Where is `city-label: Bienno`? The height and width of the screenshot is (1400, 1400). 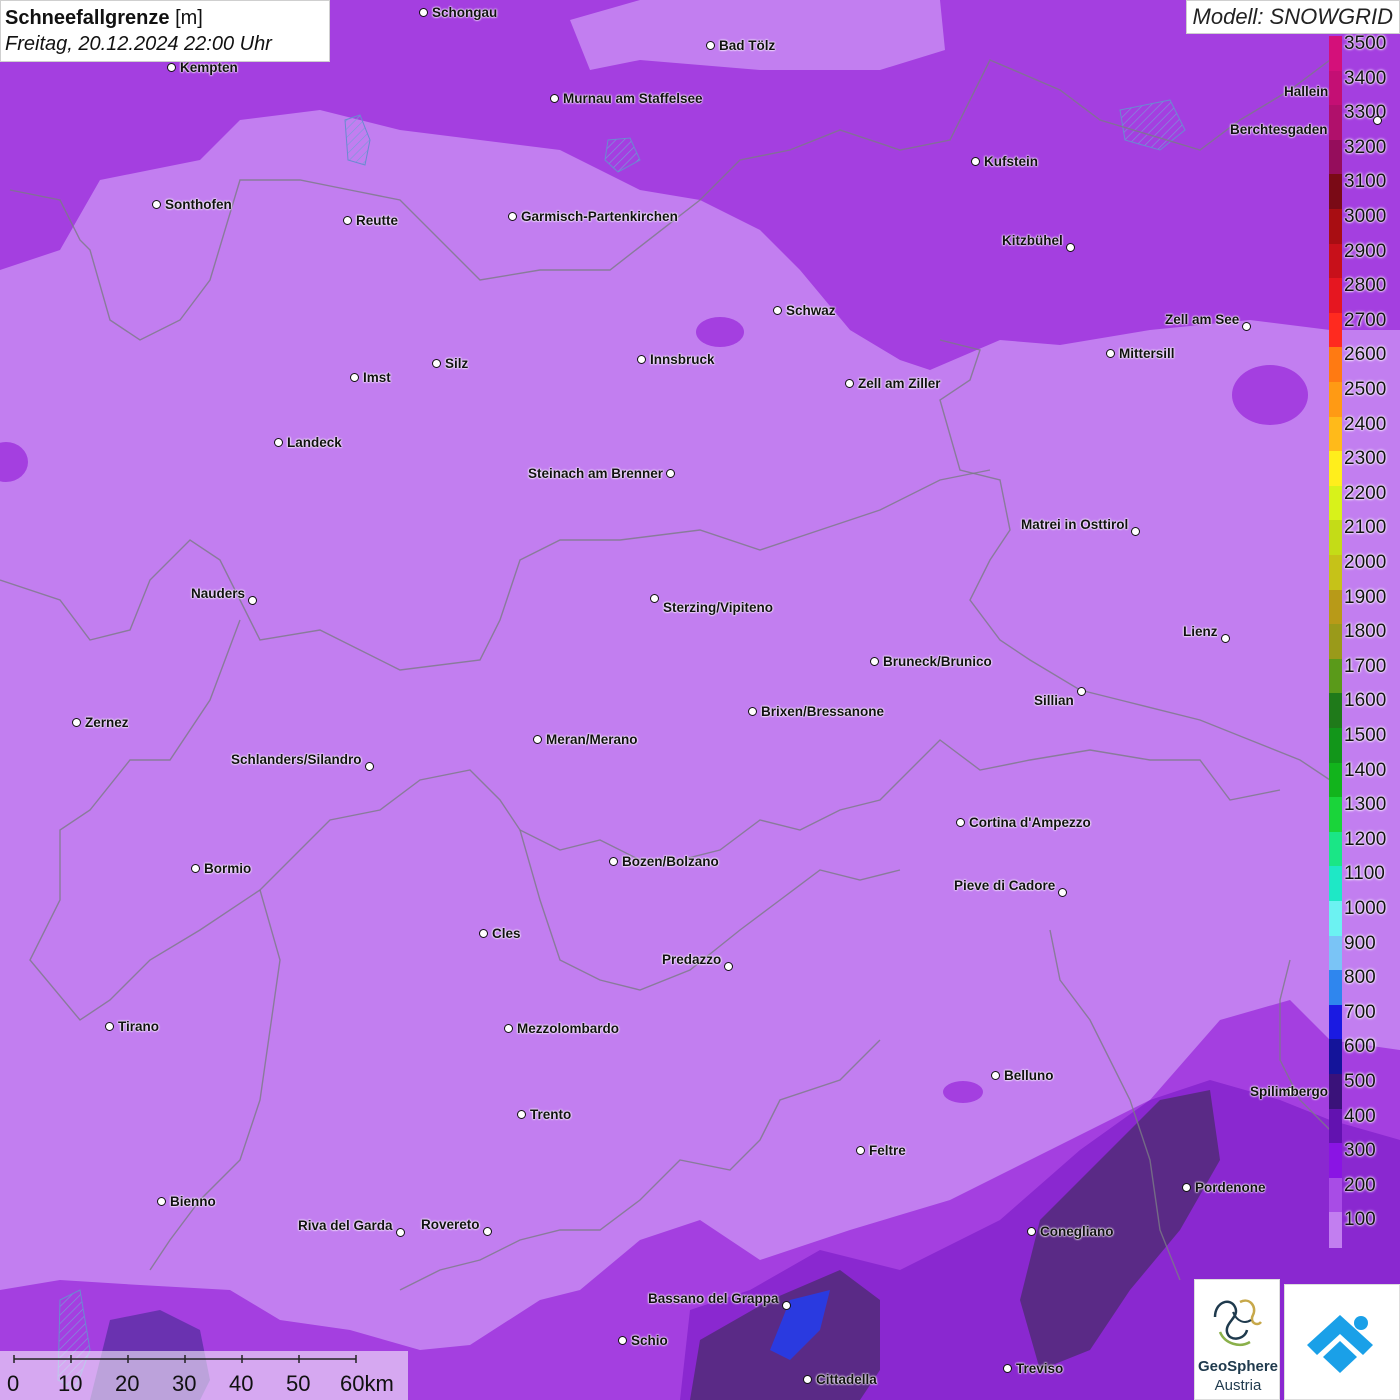 city-label: Bienno is located at coordinates (193, 1201).